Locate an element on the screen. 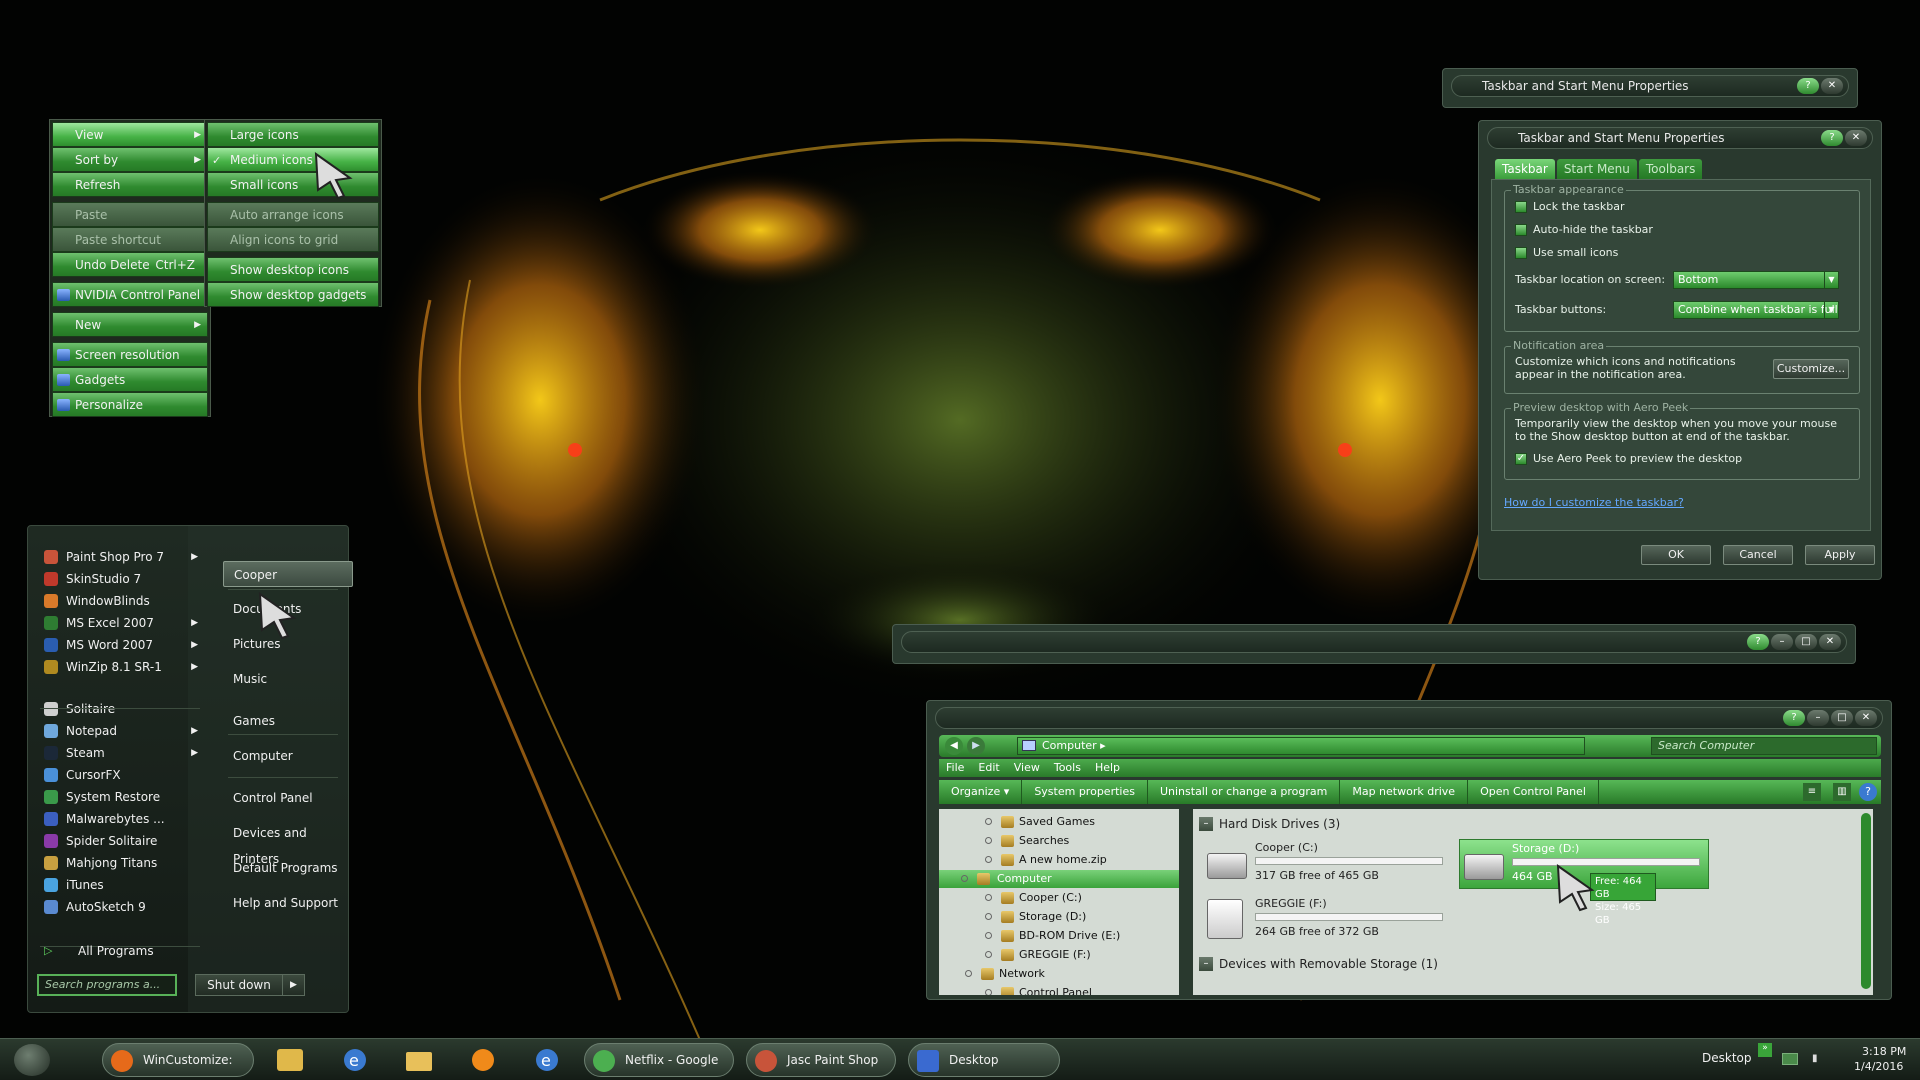 Image resolution: width=1920 pixels, height=1080 pixels. start-right-control-panel: Control Panel is located at coordinates (288, 798).